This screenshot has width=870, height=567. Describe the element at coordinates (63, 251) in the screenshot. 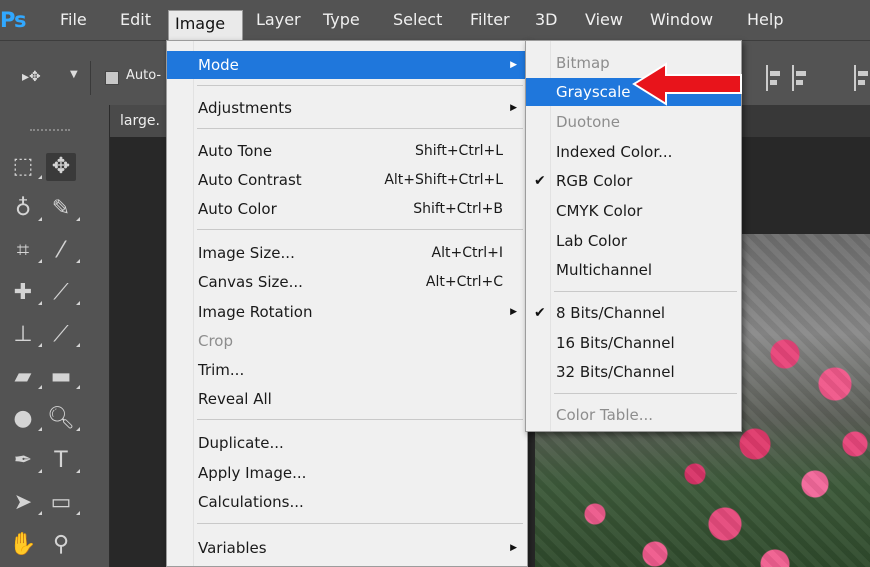

I see `eyedropper-tool-icon: ⁄` at that location.